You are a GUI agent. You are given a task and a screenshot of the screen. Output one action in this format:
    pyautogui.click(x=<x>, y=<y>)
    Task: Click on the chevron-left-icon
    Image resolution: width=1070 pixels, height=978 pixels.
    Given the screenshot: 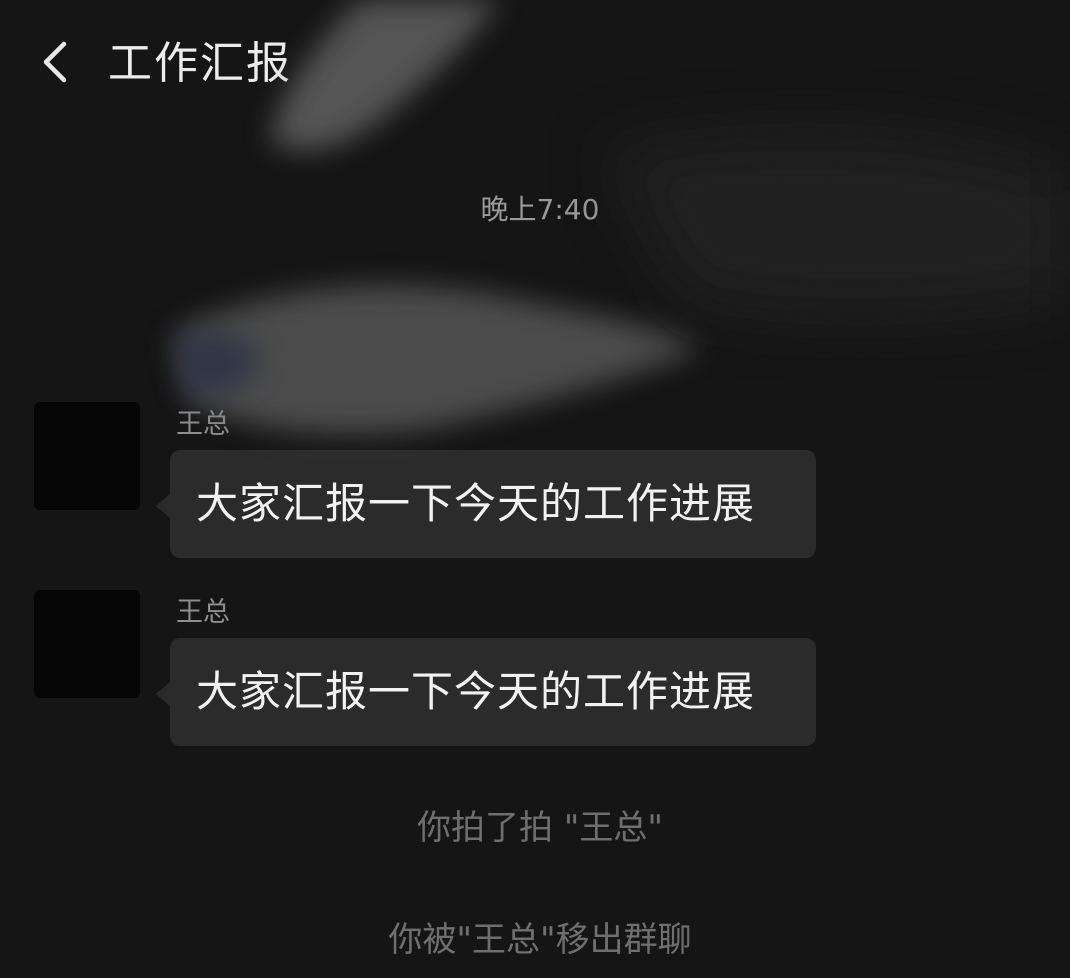 What is the action you would take?
    pyautogui.click(x=55, y=62)
    